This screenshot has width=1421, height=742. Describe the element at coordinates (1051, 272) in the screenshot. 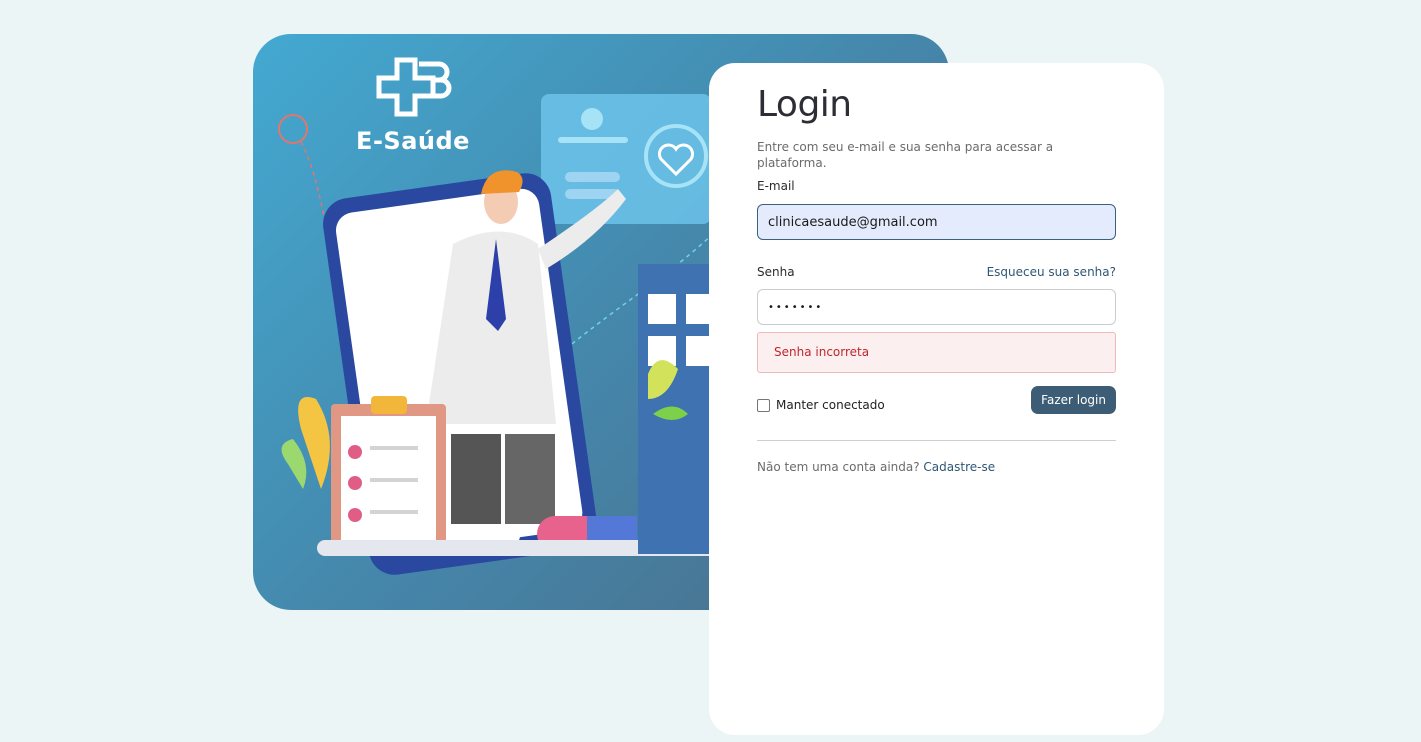

I see `forgot-password-link: Esqueceu sua senha?` at that location.